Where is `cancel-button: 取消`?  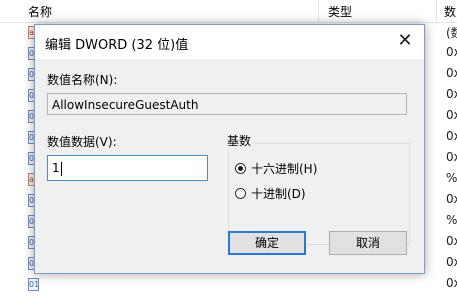
cancel-button: 取消 is located at coordinates (368, 243).